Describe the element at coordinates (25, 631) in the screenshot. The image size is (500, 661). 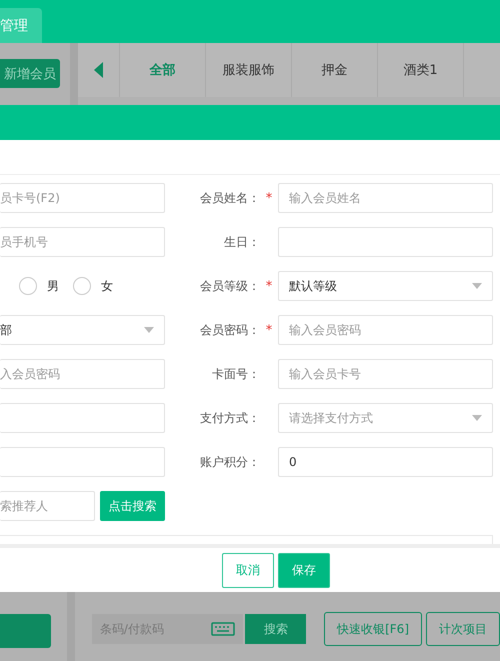
I see `action-button` at that location.